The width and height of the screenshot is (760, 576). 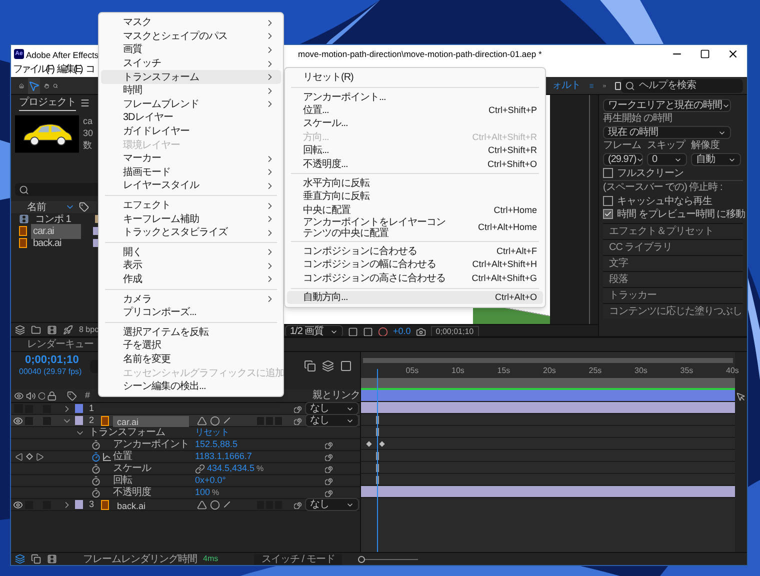 I want to click on menu-bar-item: コ, so click(x=90, y=70).